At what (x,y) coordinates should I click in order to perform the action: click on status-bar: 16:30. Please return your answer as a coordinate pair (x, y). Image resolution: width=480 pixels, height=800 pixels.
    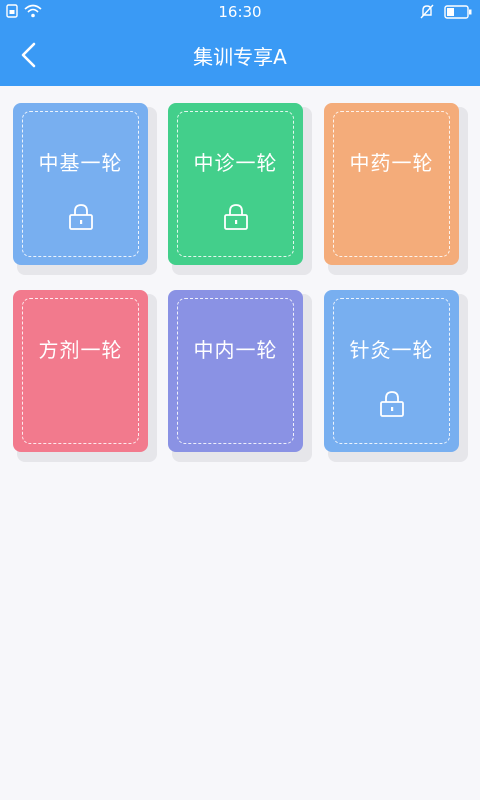
    Looking at the image, I should click on (240, 12).